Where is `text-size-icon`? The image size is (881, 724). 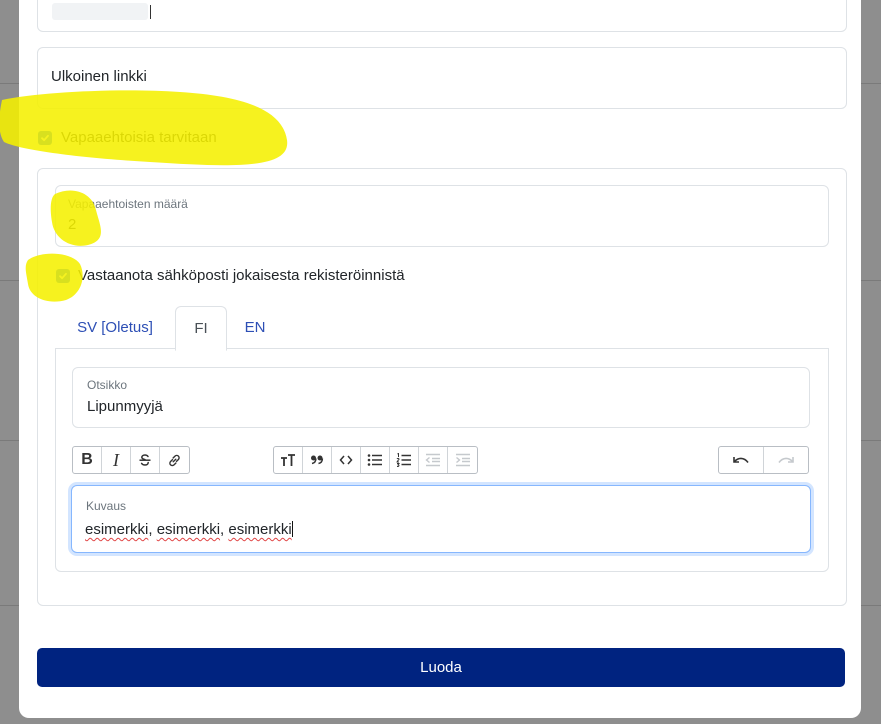
text-size-icon is located at coordinates (288, 460).